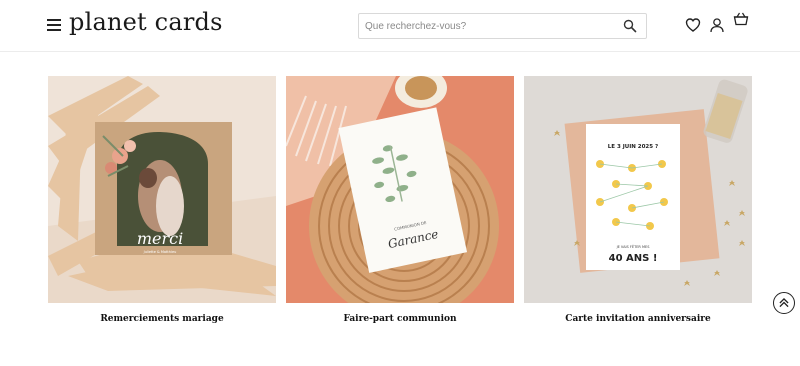  What do you see at coordinates (54, 25) in the screenshot?
I see `menu-icon` at bounding box center [54, 25].